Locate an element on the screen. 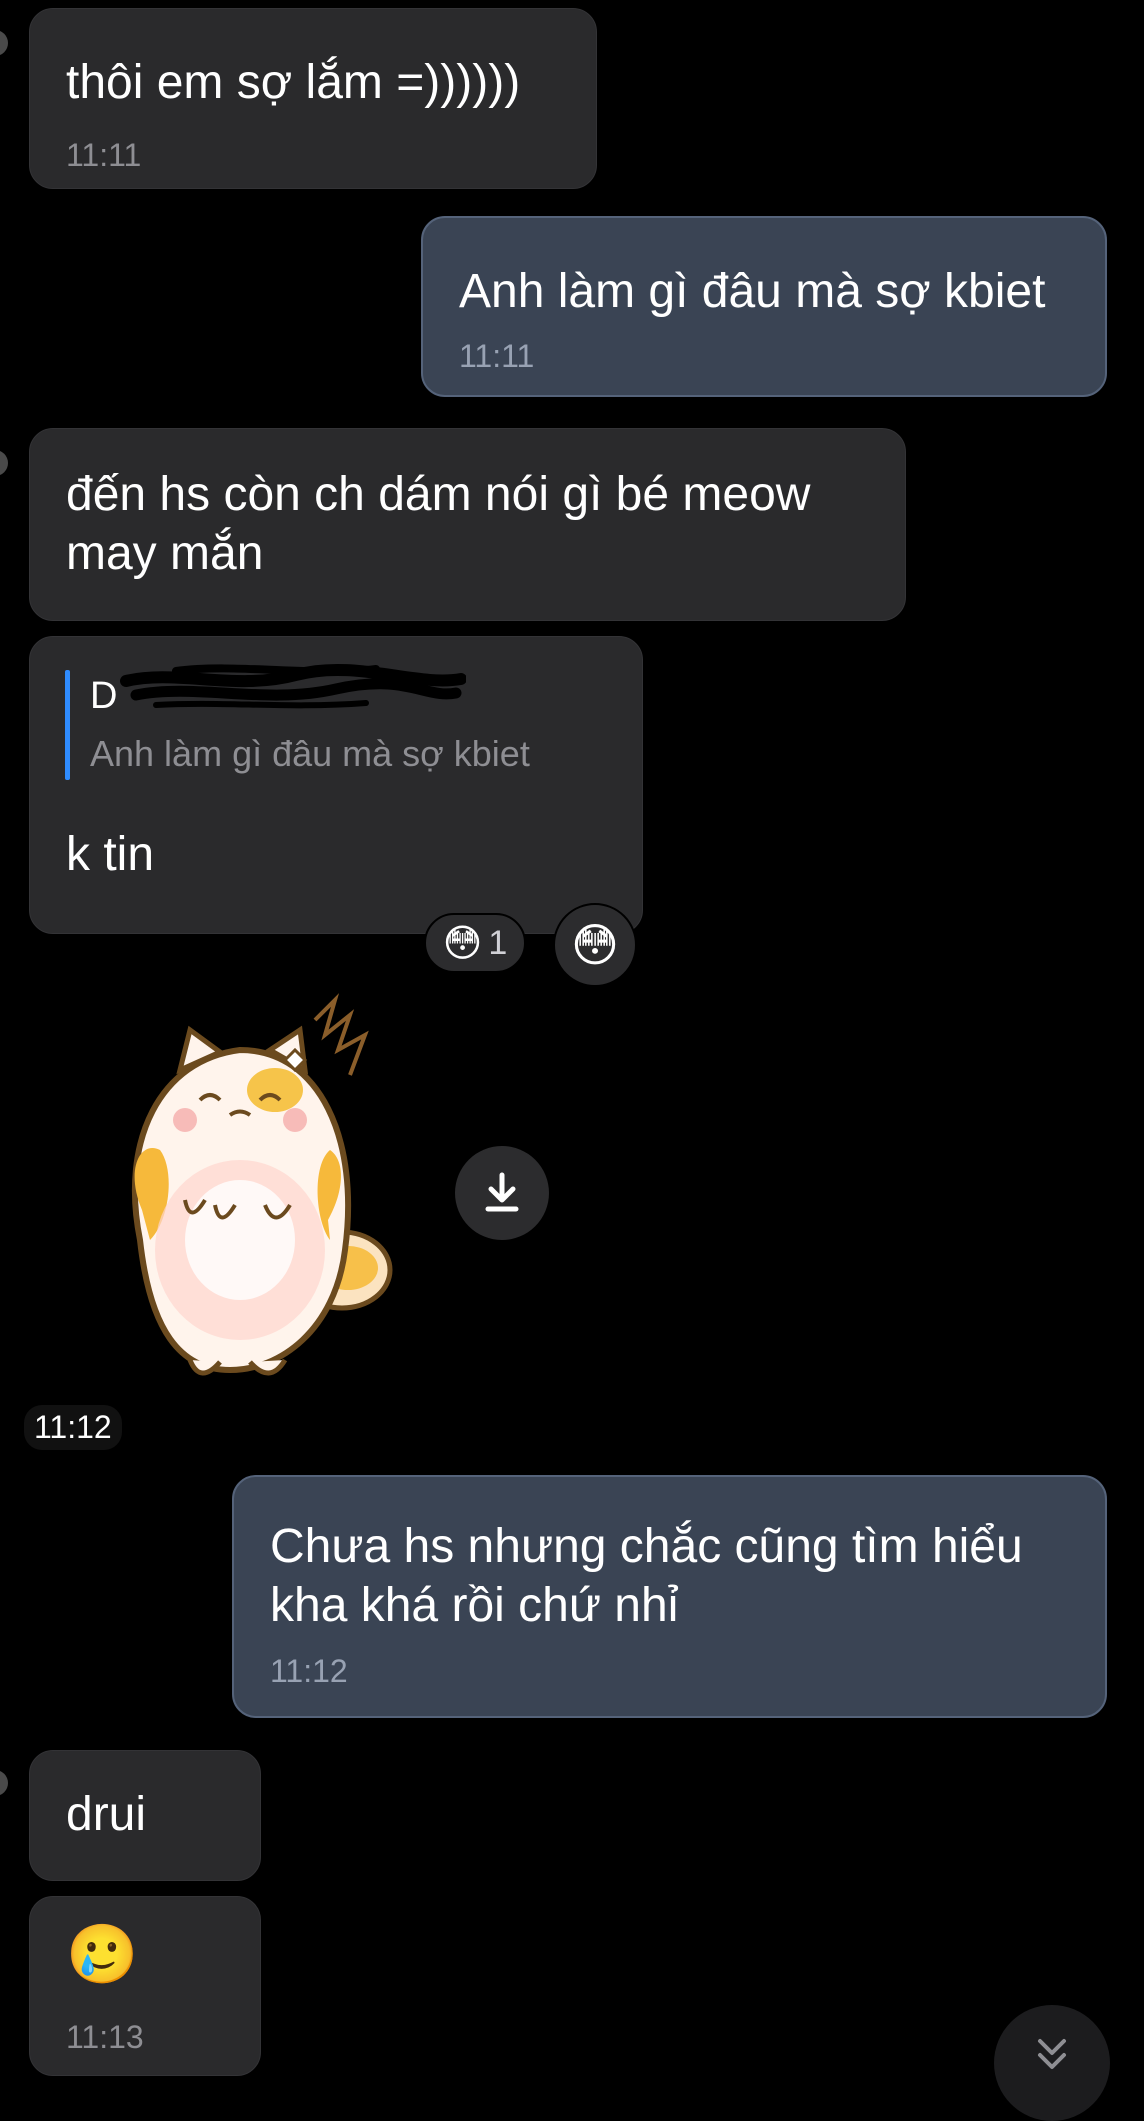 This screenshot has width=1144, height=2121. message-bubble-outgoing: Anh làm gì đâu mà sợ kbiet 11:11 is located at coordinates (764, 306).